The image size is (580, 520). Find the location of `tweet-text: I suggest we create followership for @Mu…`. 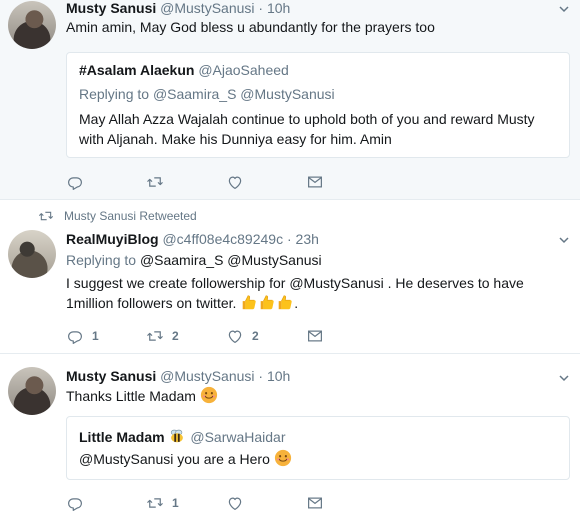

tweet-text: I suggest we create followership for @Mu… is located at coordinates (295, 293).